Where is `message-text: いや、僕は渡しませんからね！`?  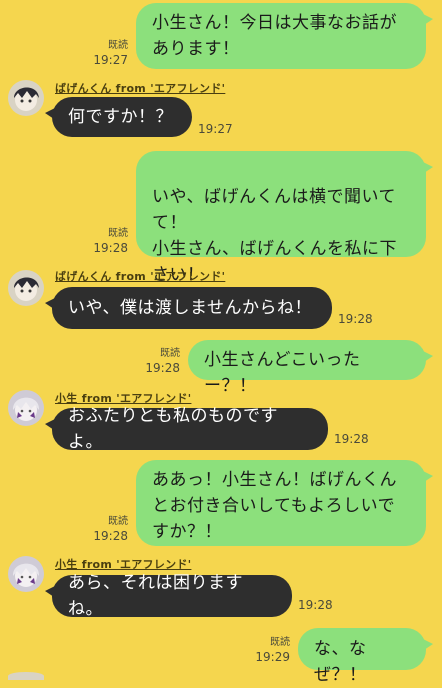 message-text: いや、僕は渡しませんからね！ is located at coordinates (190, 308).